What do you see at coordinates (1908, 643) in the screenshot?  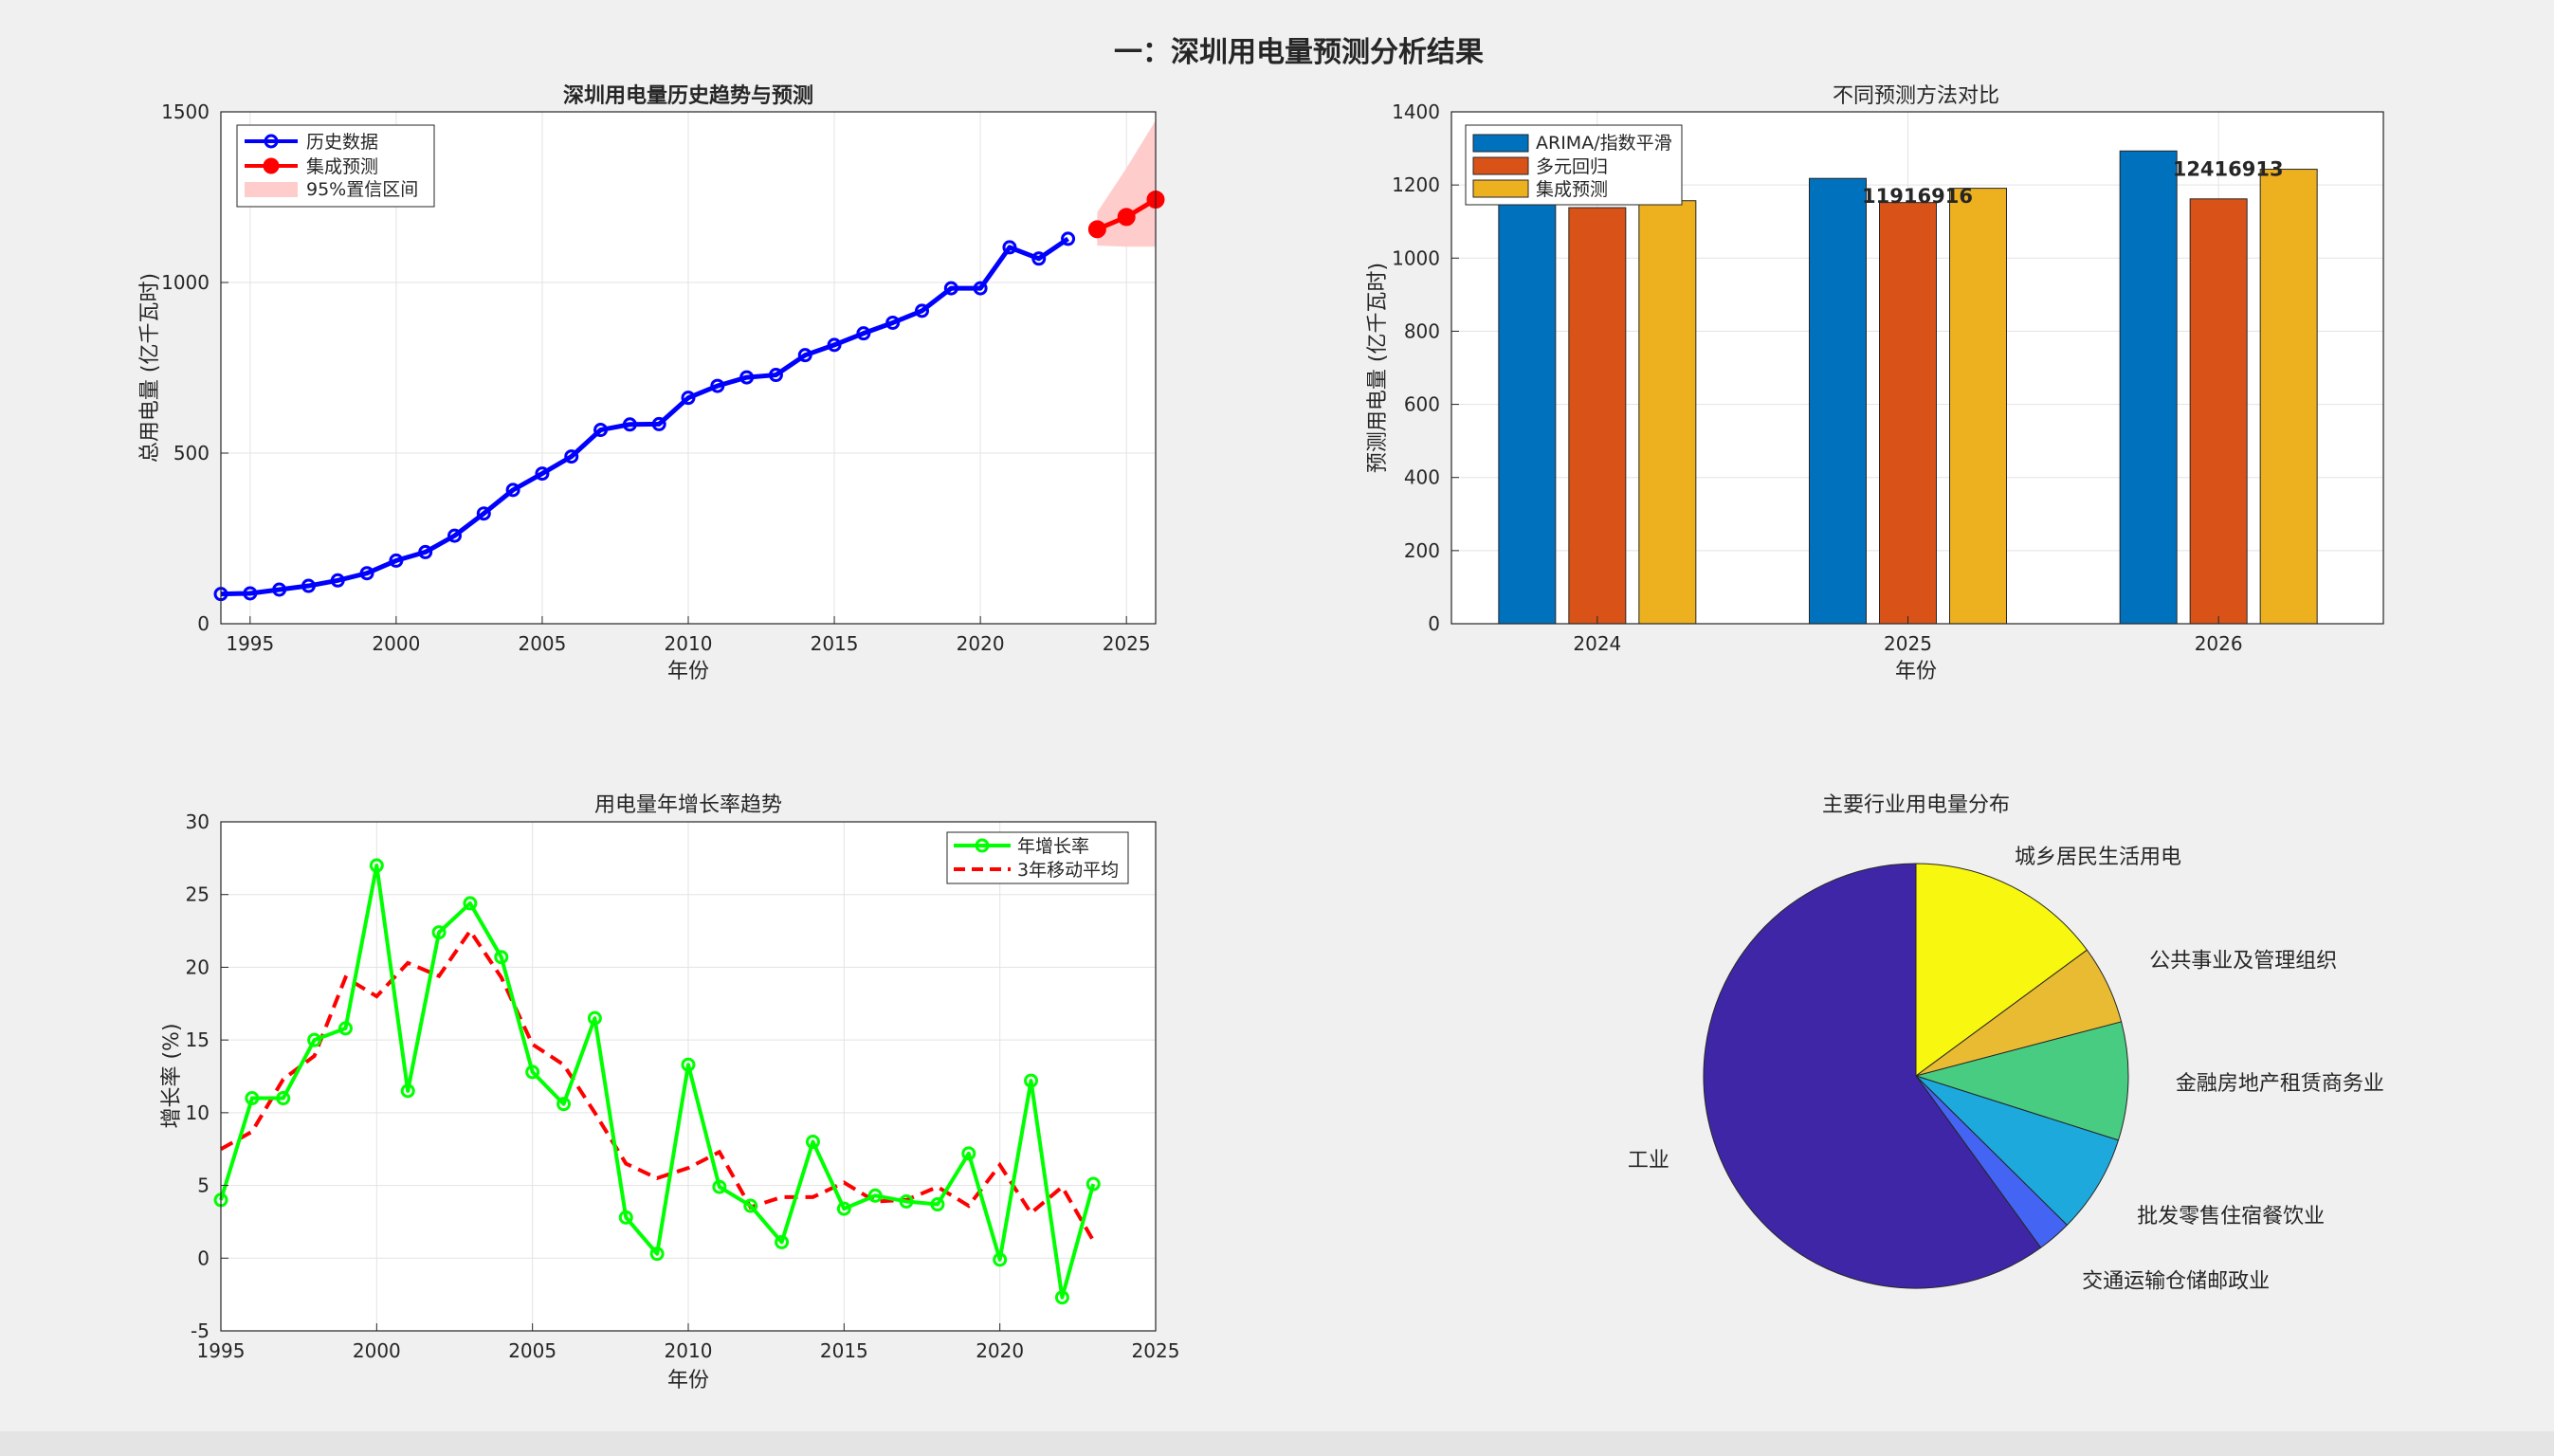 I see `chart2-xtick-label: 2025` at bounding box center [1908, 643].